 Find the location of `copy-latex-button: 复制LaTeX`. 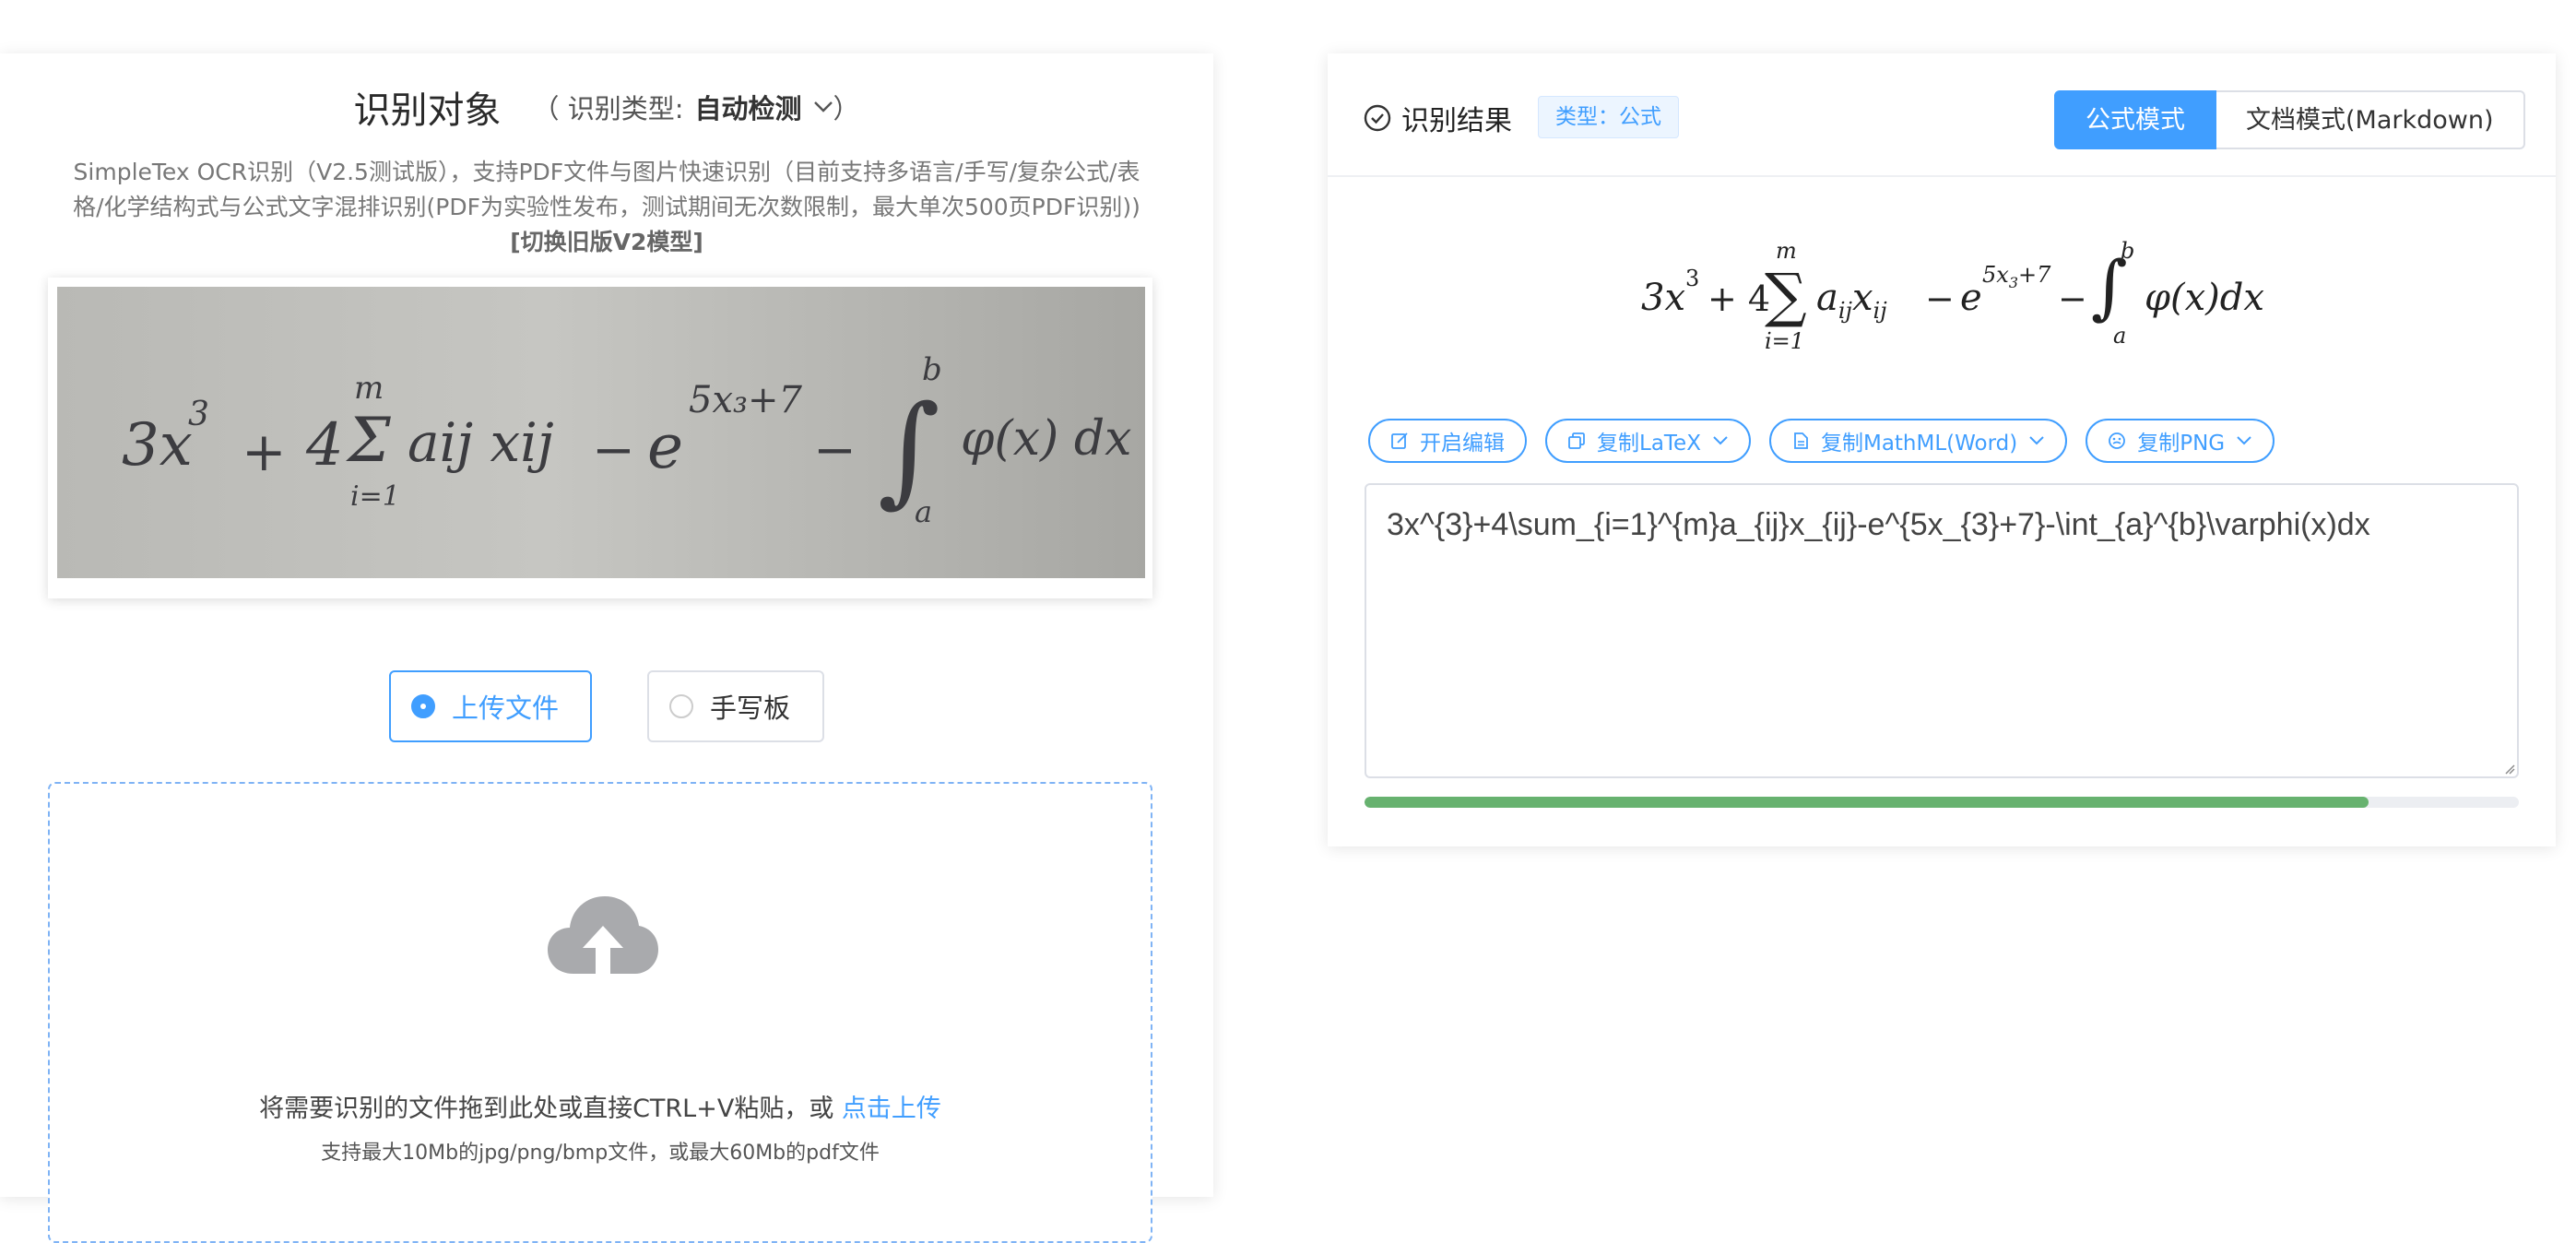

copy-latex-button: 复制LaTeX is located at coordinates (1648, 441).